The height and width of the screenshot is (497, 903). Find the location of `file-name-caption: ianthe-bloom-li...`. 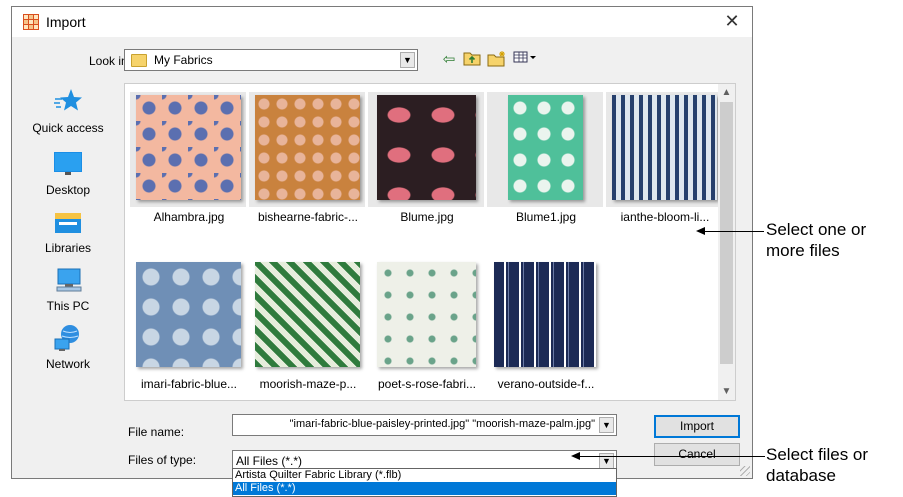

file-name-caption: ianthe-bloom-li... is located at coordinates (665, 217).